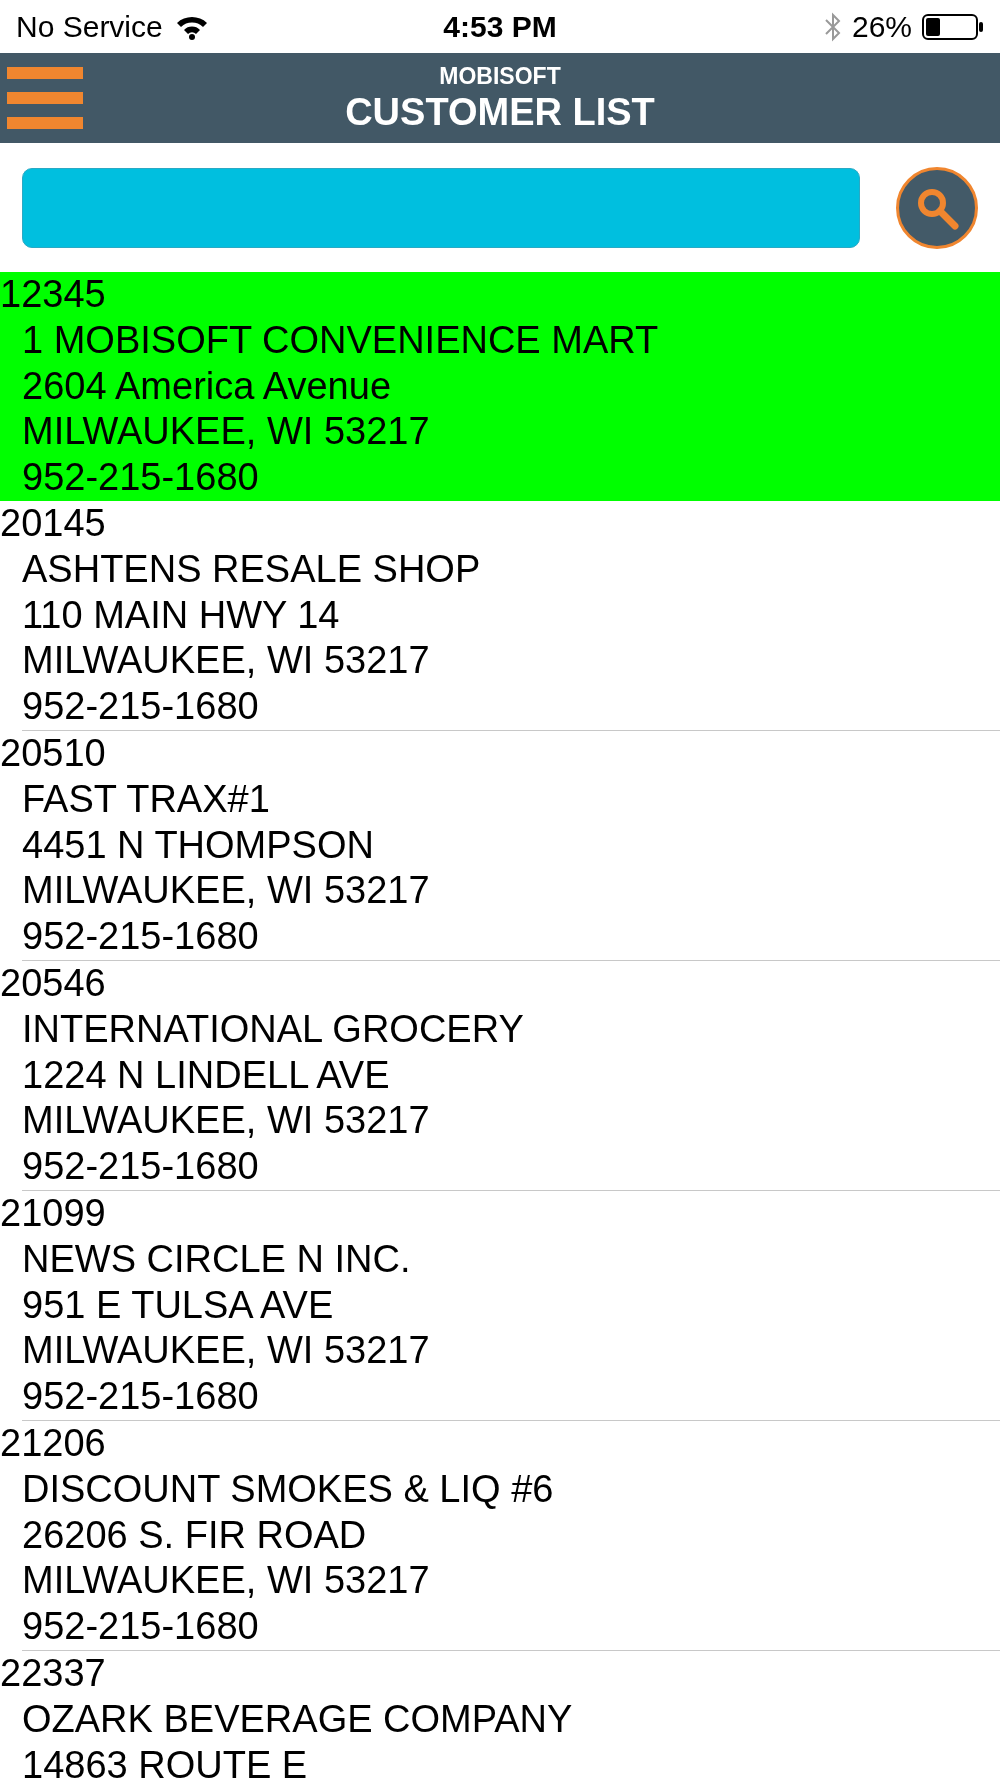 The image size is (1000, 1778). I want to click on clock: 4:53 PM, so click(500, 27).